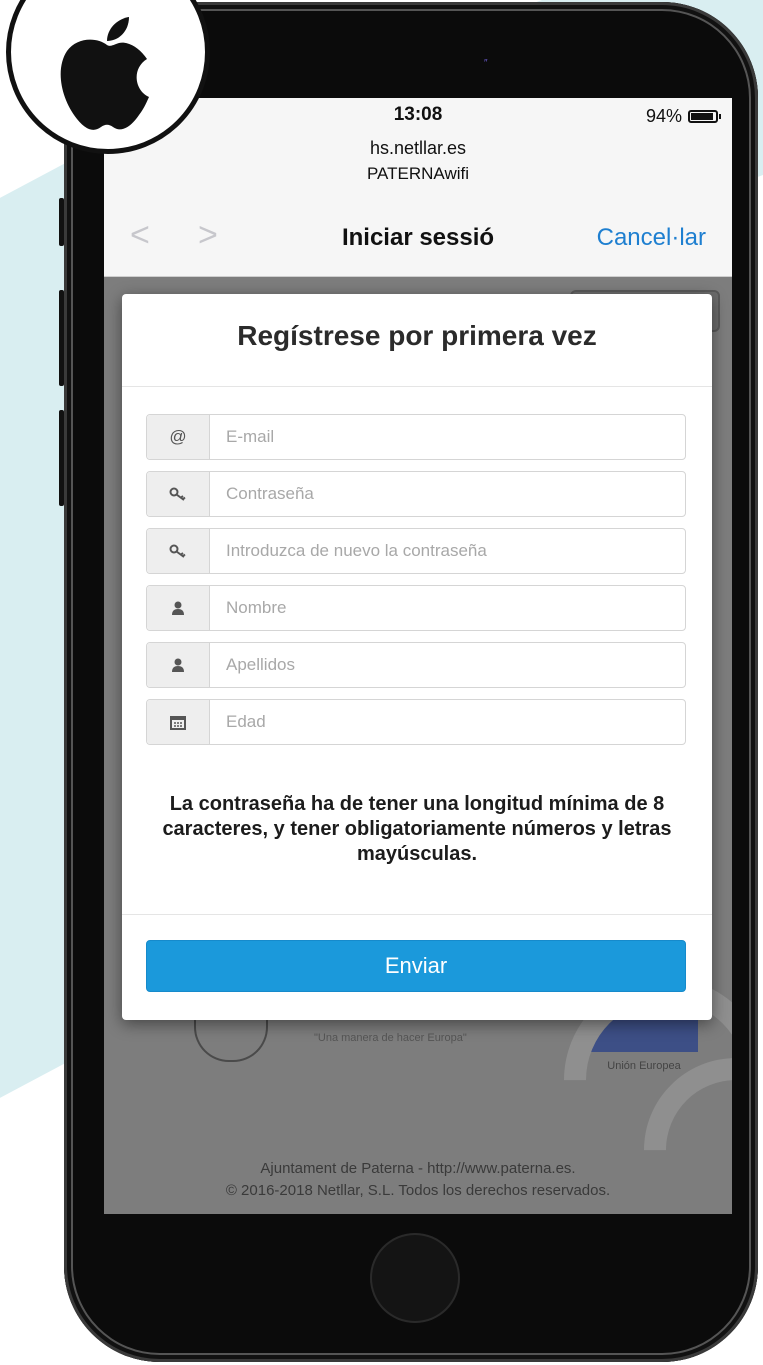  What do you see at coordinates (447, 437) in the screenshot?
I see `email-input` at bounding box center [447, 437].